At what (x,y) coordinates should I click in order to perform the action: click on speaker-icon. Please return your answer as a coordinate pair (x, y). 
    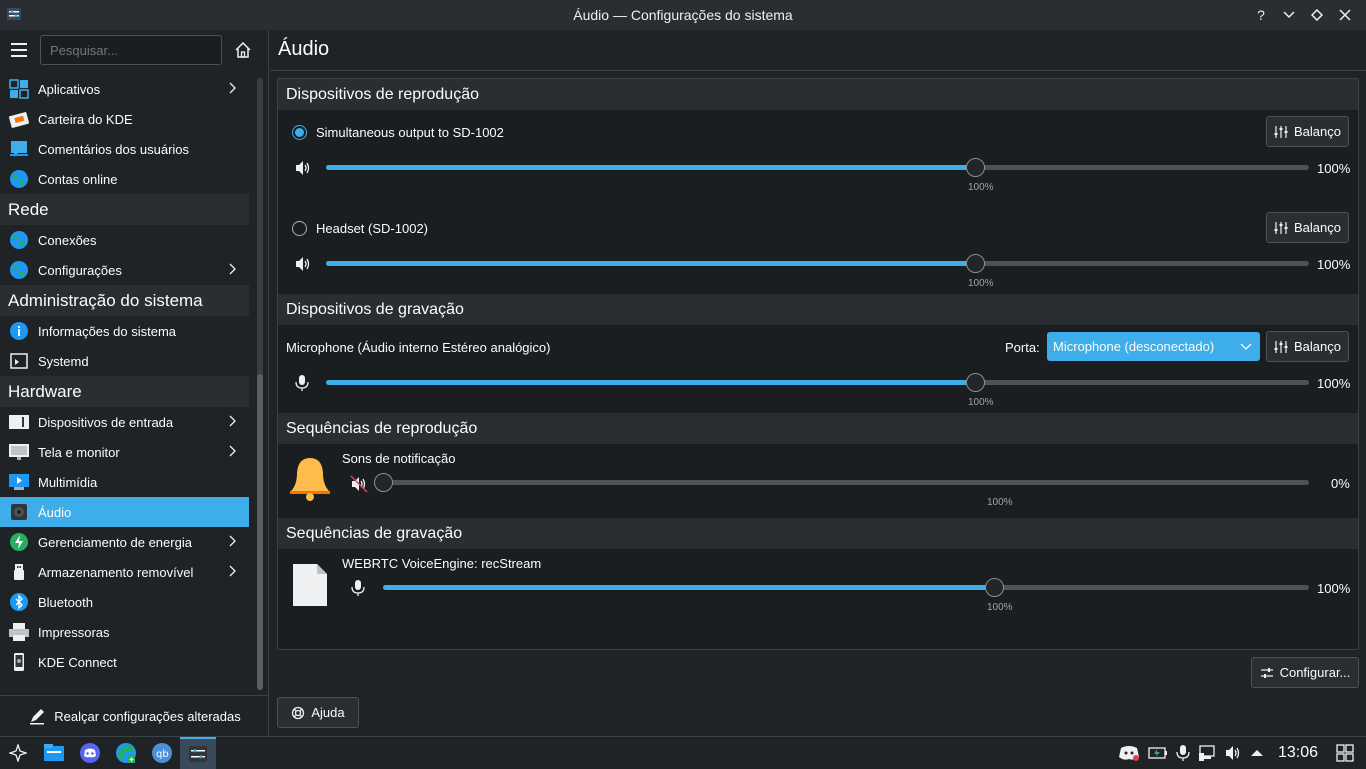
    Looking at the image, I should click on (19, 512).